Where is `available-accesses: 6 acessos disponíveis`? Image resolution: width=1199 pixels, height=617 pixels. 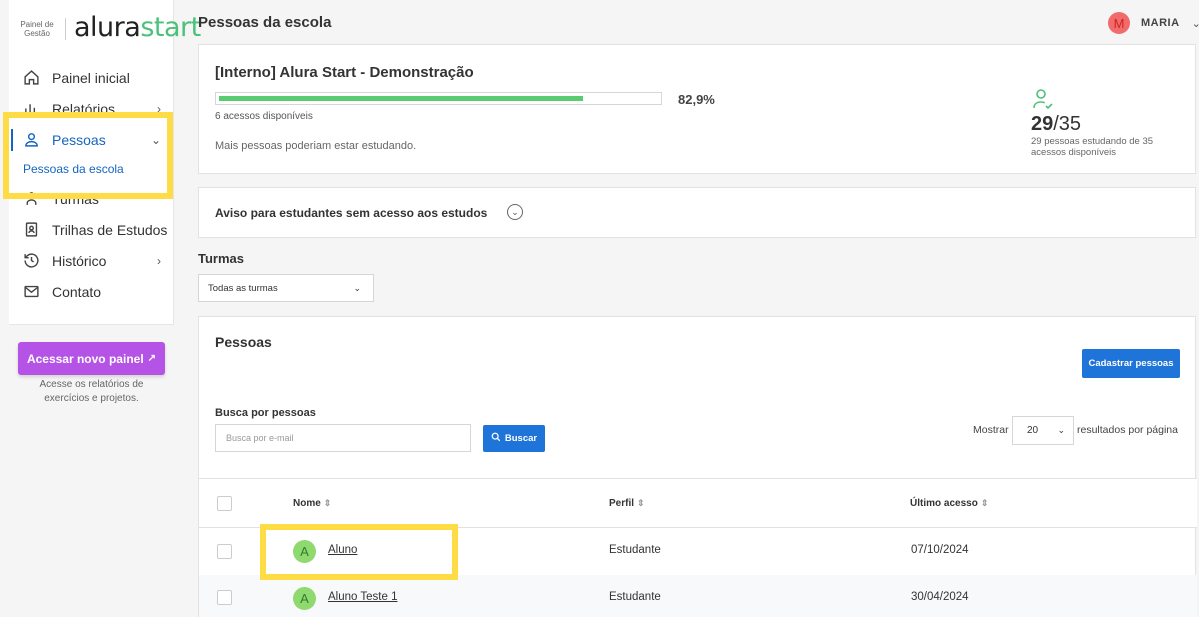
available-accesses: 6 acessos disponíveis is located at coordinates (264, 116).